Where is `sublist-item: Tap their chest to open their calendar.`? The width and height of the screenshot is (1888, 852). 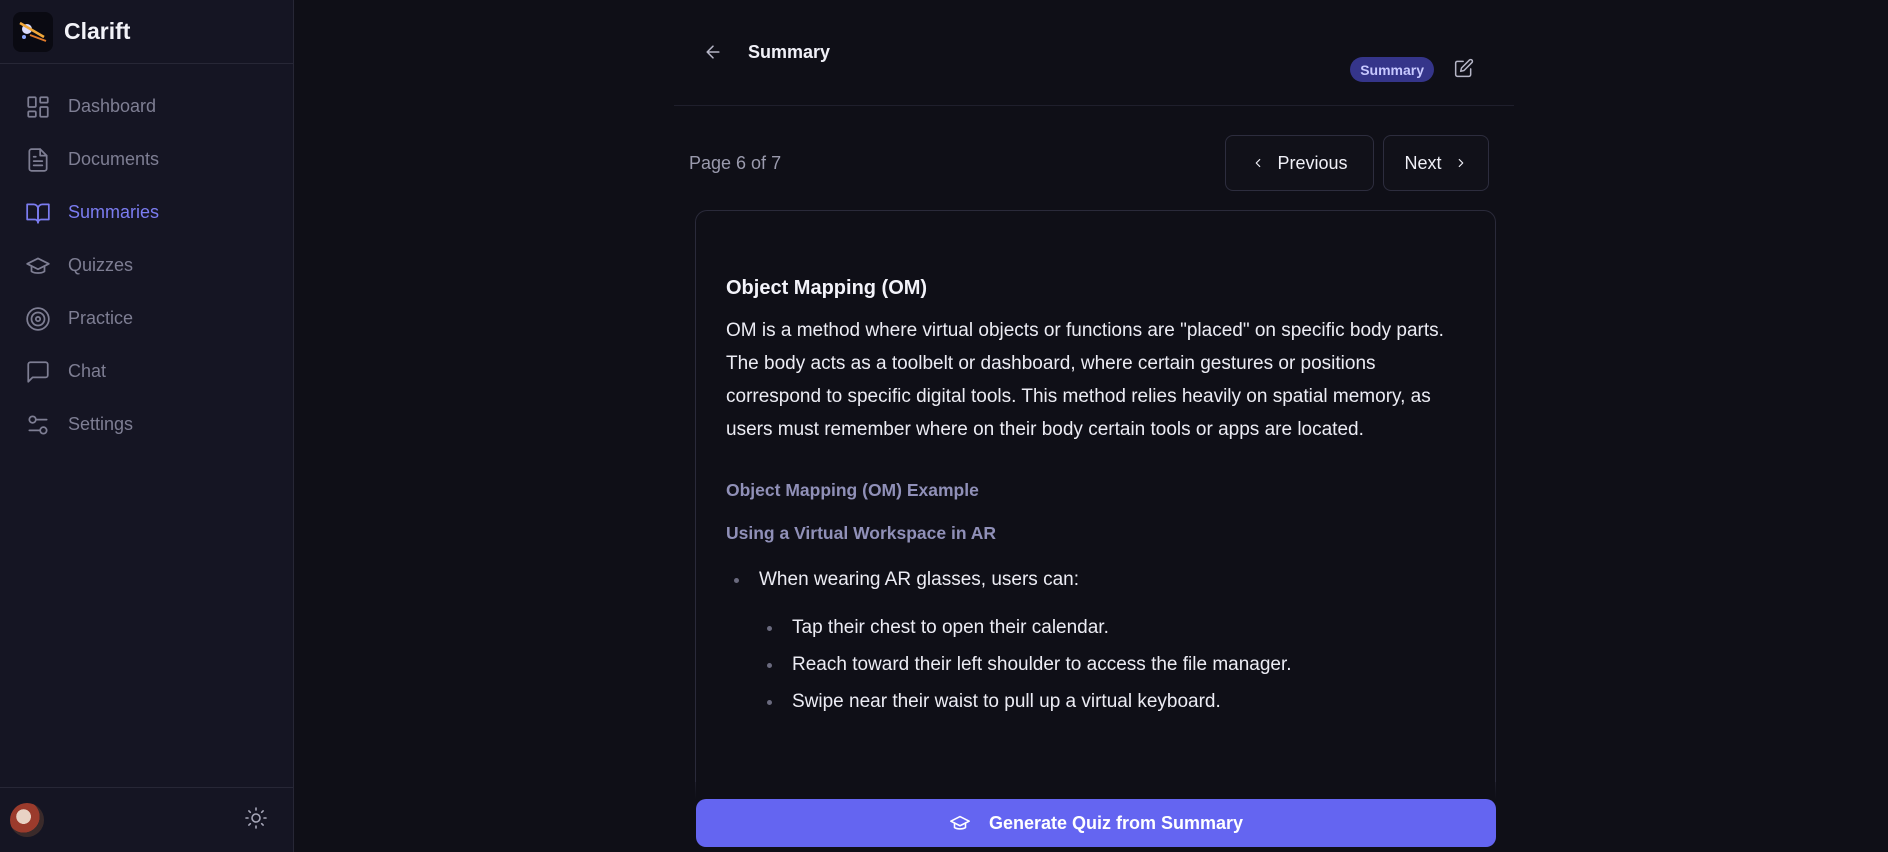 sublist-item: Tap their chest to open their calendar. is located at coordinates (1112, 628).